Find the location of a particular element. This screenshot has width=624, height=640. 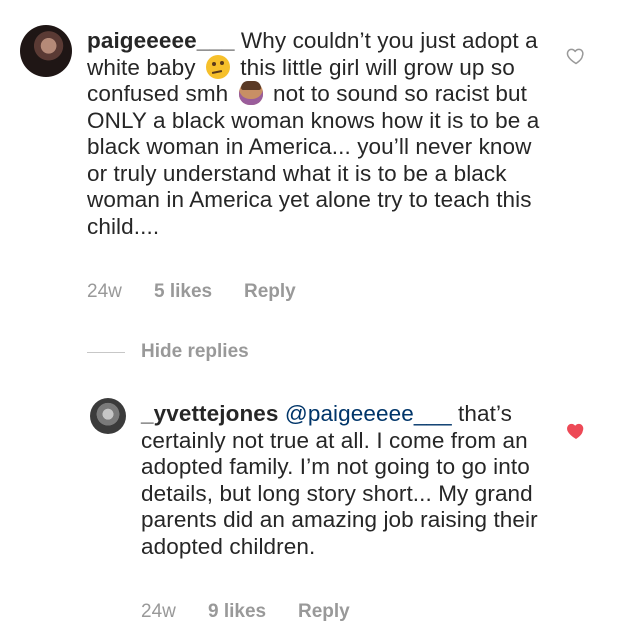

likes-count: 9 likes is located at coordinates (253, 612).